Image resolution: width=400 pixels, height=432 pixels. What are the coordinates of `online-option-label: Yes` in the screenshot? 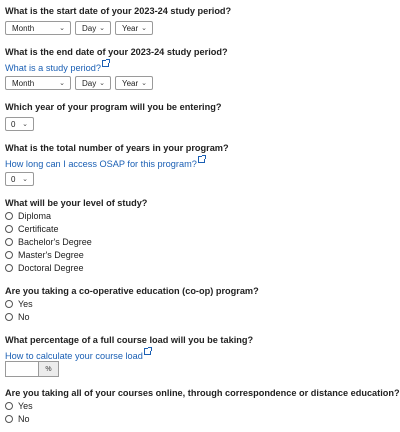 It's located at (25, 406).